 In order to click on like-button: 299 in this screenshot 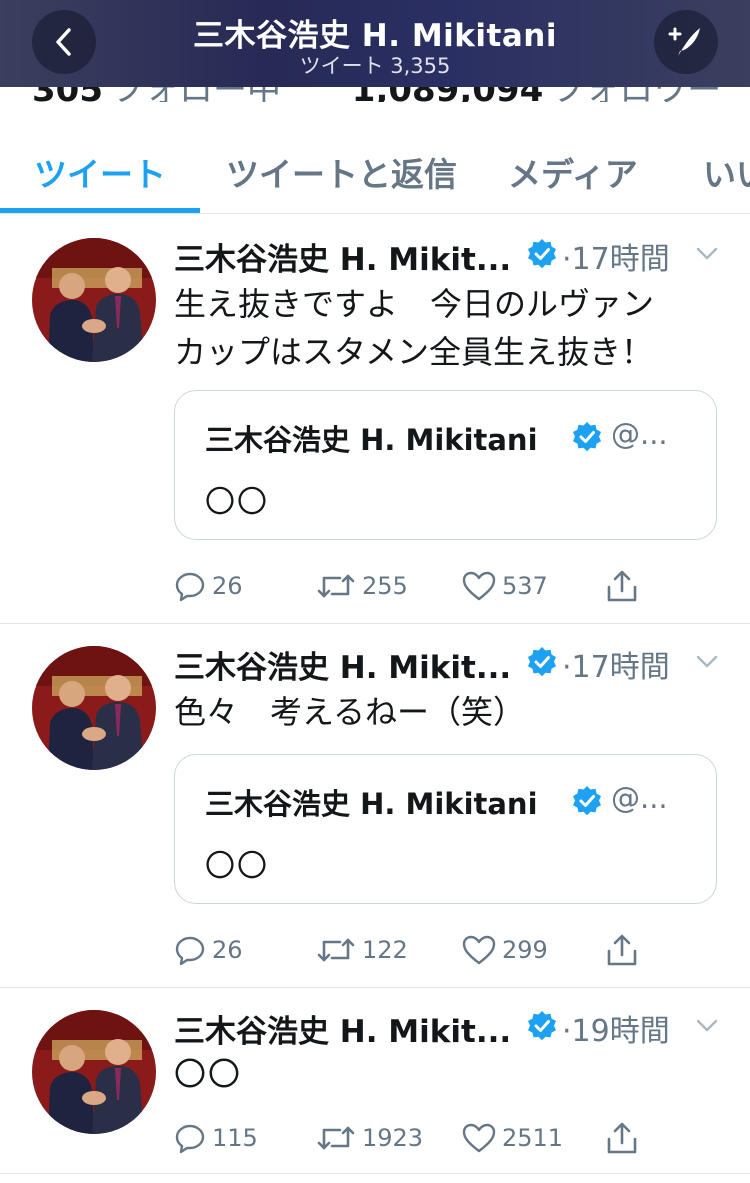, I will do `click(505, 950)`.